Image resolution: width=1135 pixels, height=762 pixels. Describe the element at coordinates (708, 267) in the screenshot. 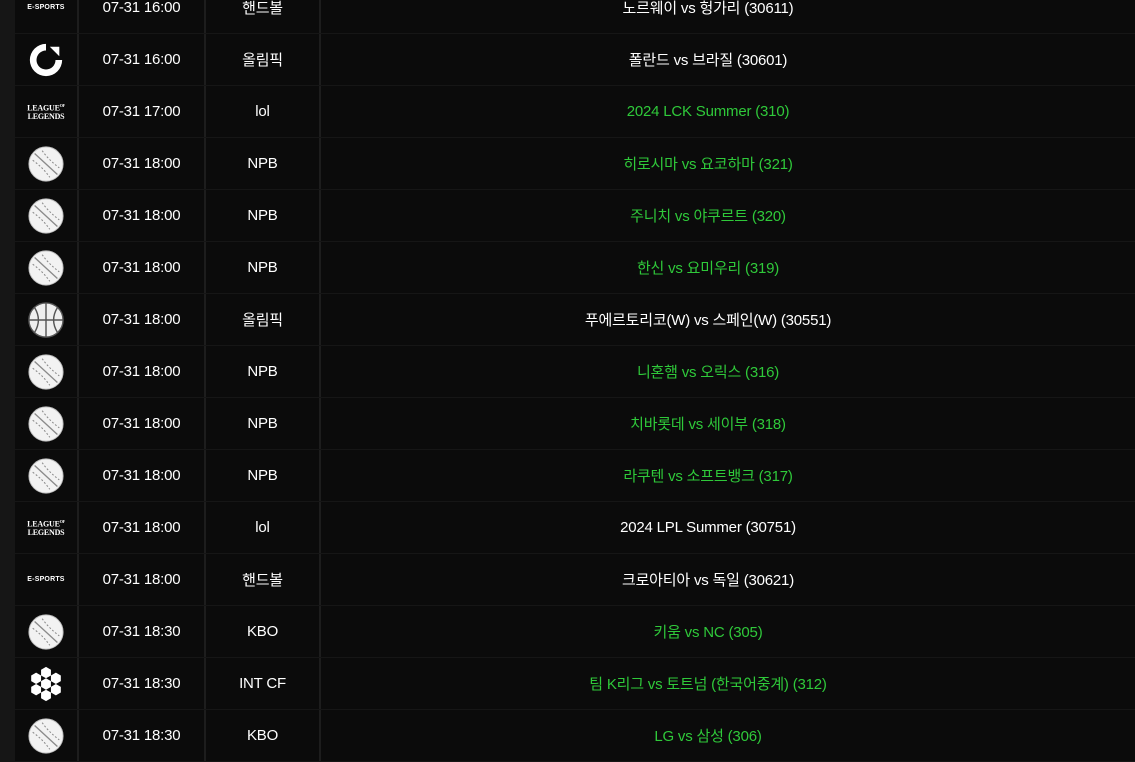

I see `match-link: 한신 vs 요미우리 (319)` at that location.